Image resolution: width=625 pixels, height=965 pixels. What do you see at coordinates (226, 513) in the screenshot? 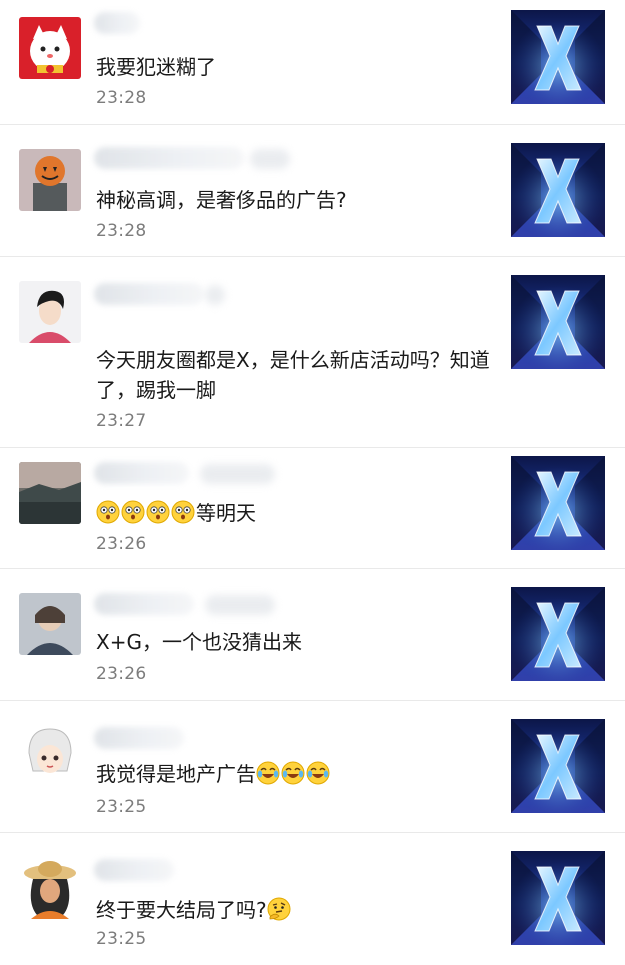
I see `comment-text-body: 等明天` at bounding box center [226, 513].